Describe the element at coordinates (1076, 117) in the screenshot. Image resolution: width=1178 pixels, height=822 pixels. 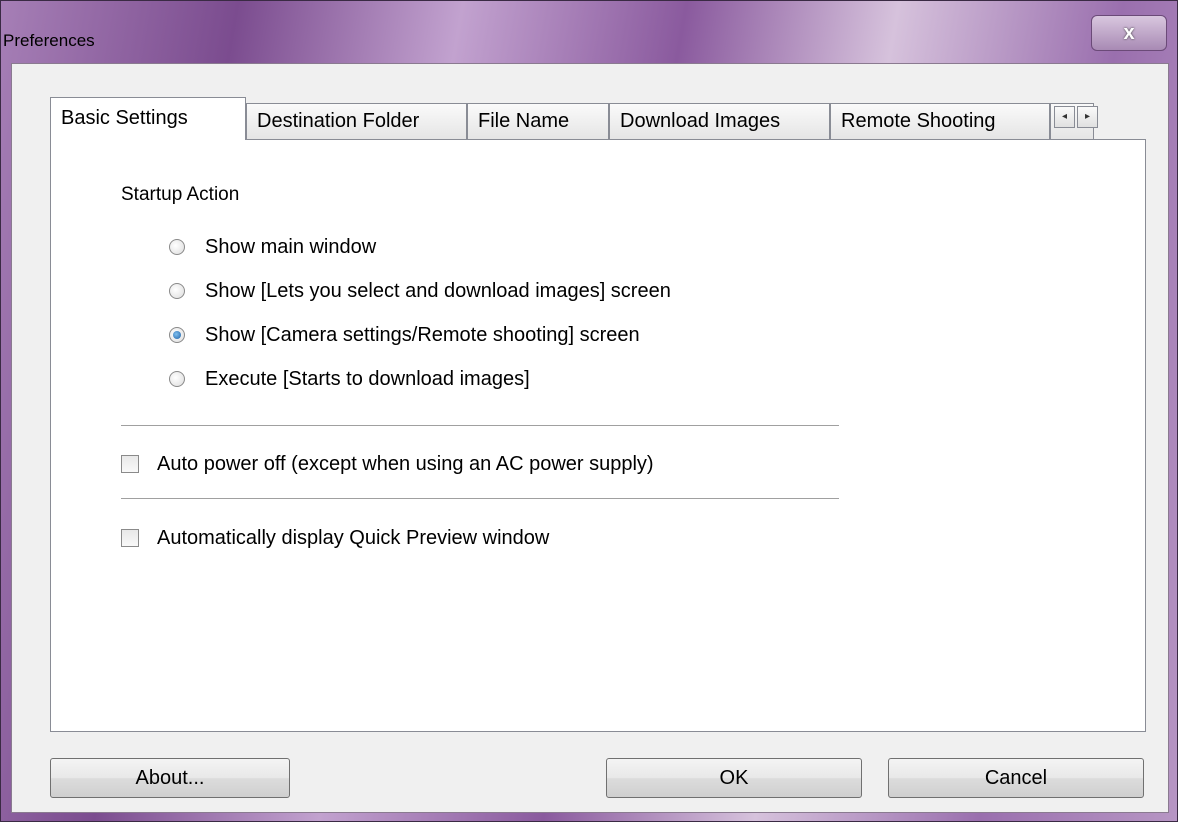
I see `tab-scroll-buttons: ◂ ▸` at that location.